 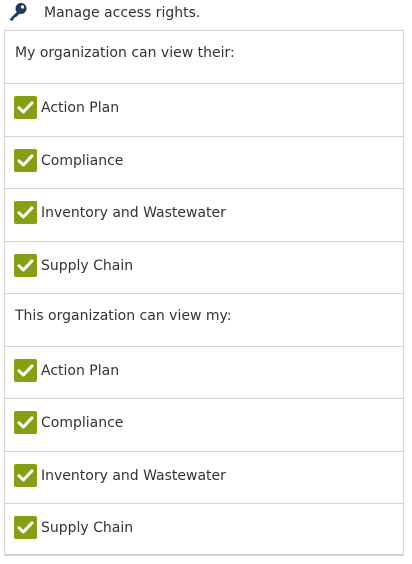 What do you see at coordinates (18, 12) in the screenshot?
I see `key-icon` at bounding box center [18, 12].